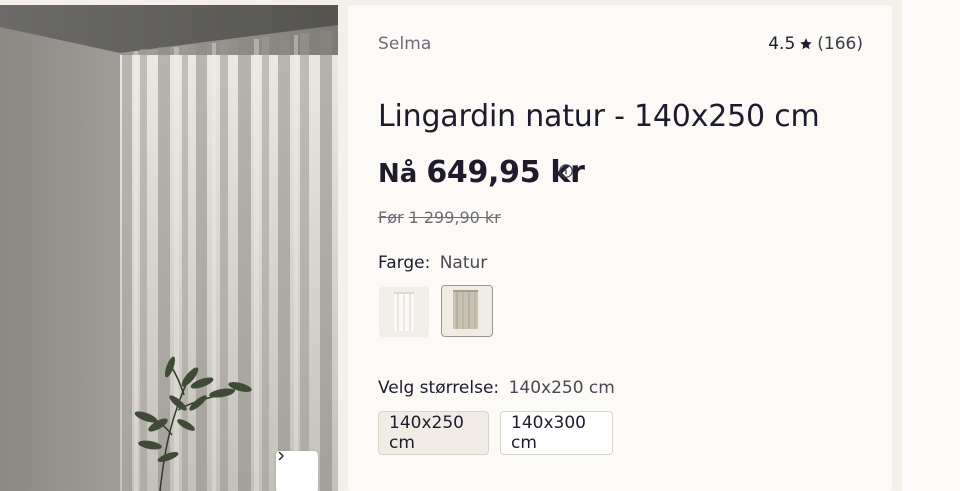 The height and width of the screenshot is (491, 960). Describe the element at coordinates (561, 388) in the screenshot. I see `size-value: 140x250 cm` at that location.